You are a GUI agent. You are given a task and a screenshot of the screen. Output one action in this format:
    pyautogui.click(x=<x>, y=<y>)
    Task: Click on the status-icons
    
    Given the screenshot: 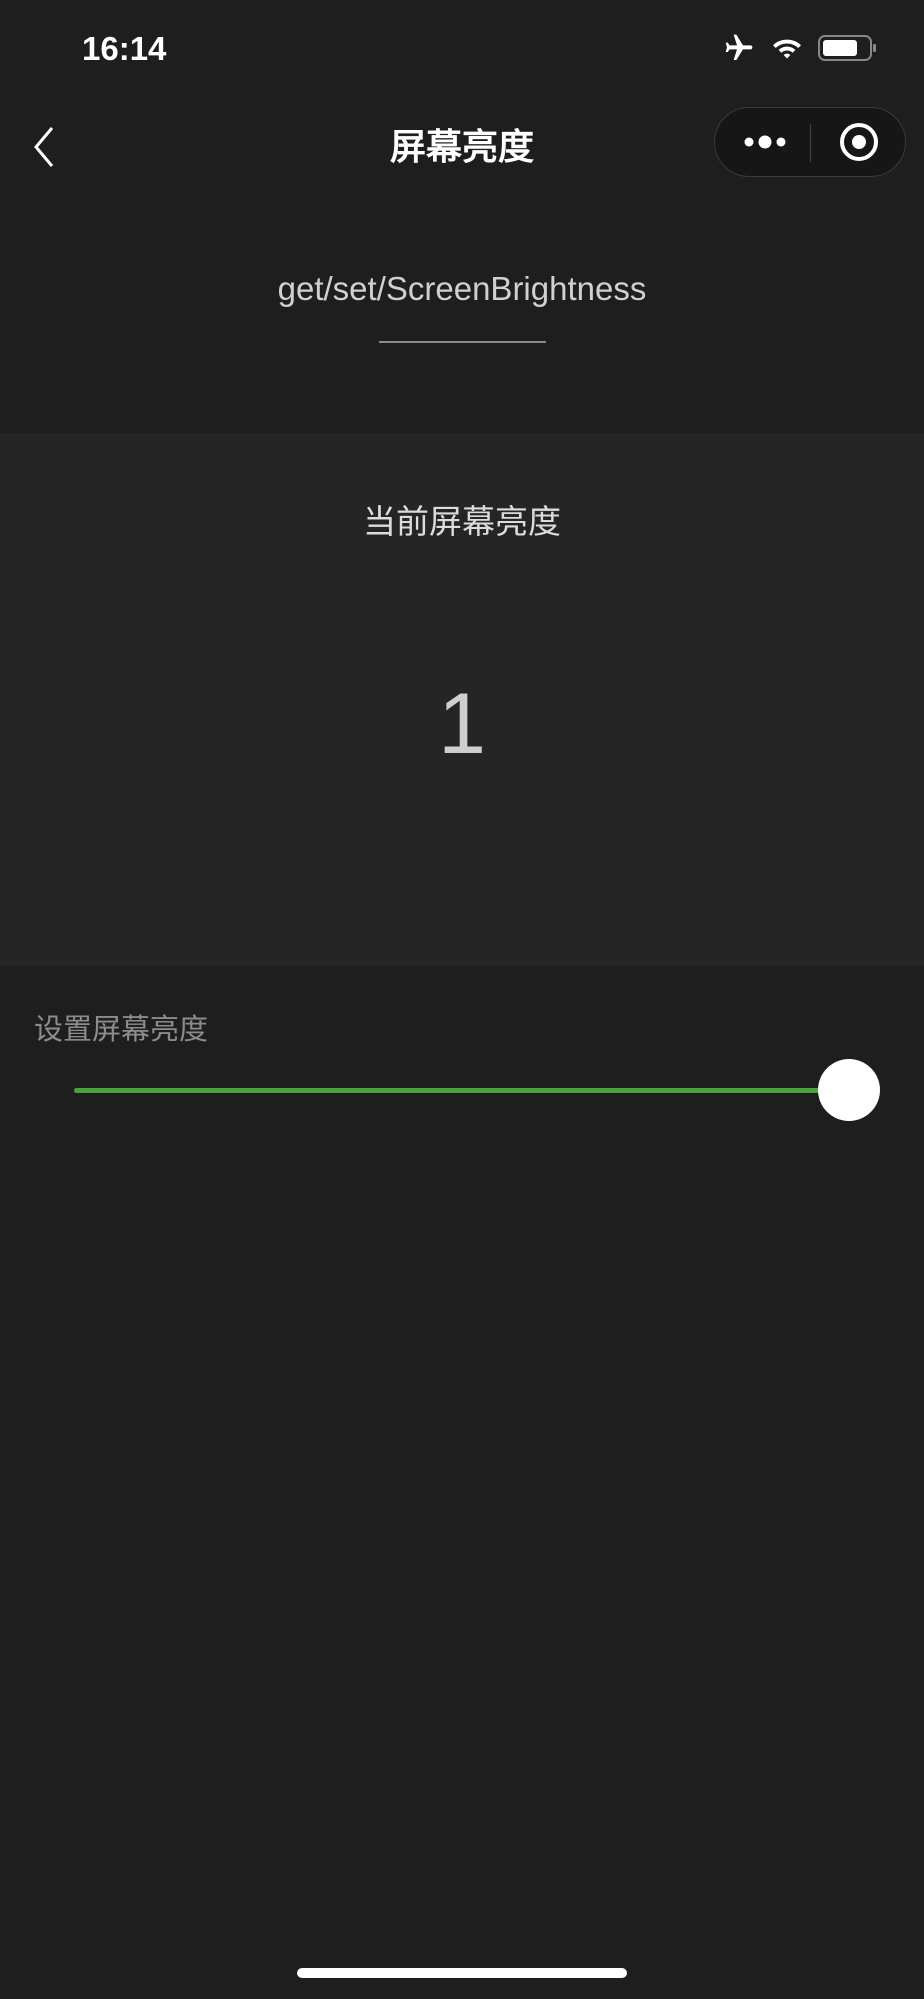 What is the action you would take?
    pyautogui.click(x=800, y=48)
    